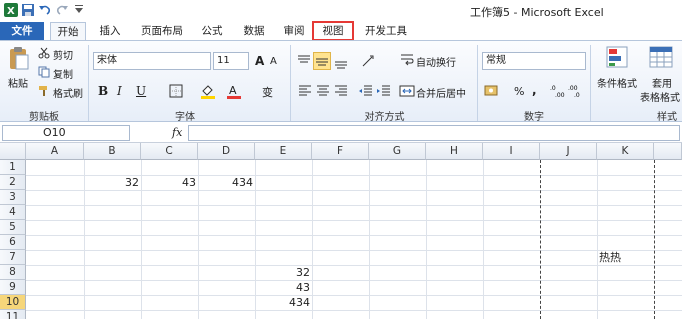 This screenshot has width=682, height=319. I want to click on conditional-formatting-icon, so click(618, 58).